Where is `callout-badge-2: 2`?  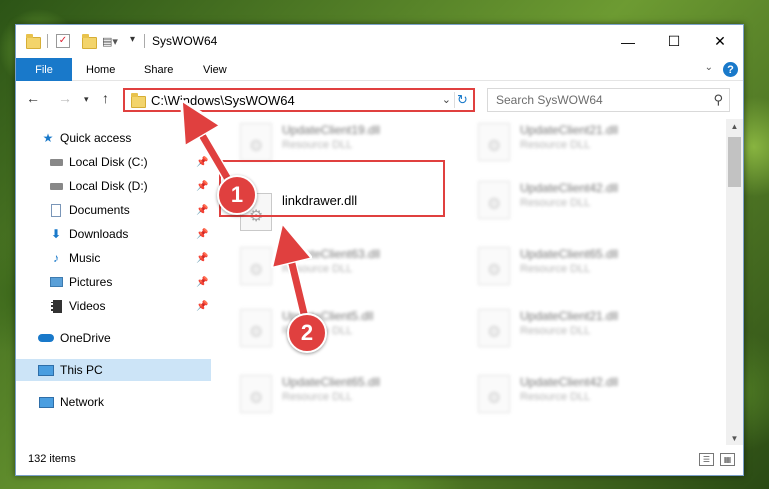 callout-badge-2: 2 is located at coordinates (307, 333).